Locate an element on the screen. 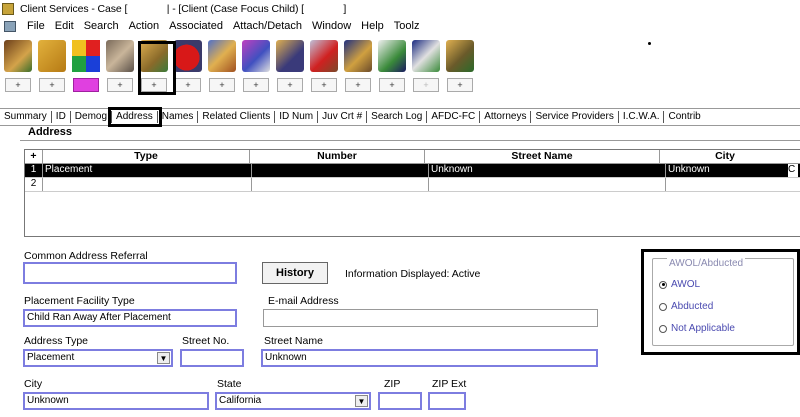 The image size is (800, 417). toolbar-photo-button: + is located at coordinates (120, 66).